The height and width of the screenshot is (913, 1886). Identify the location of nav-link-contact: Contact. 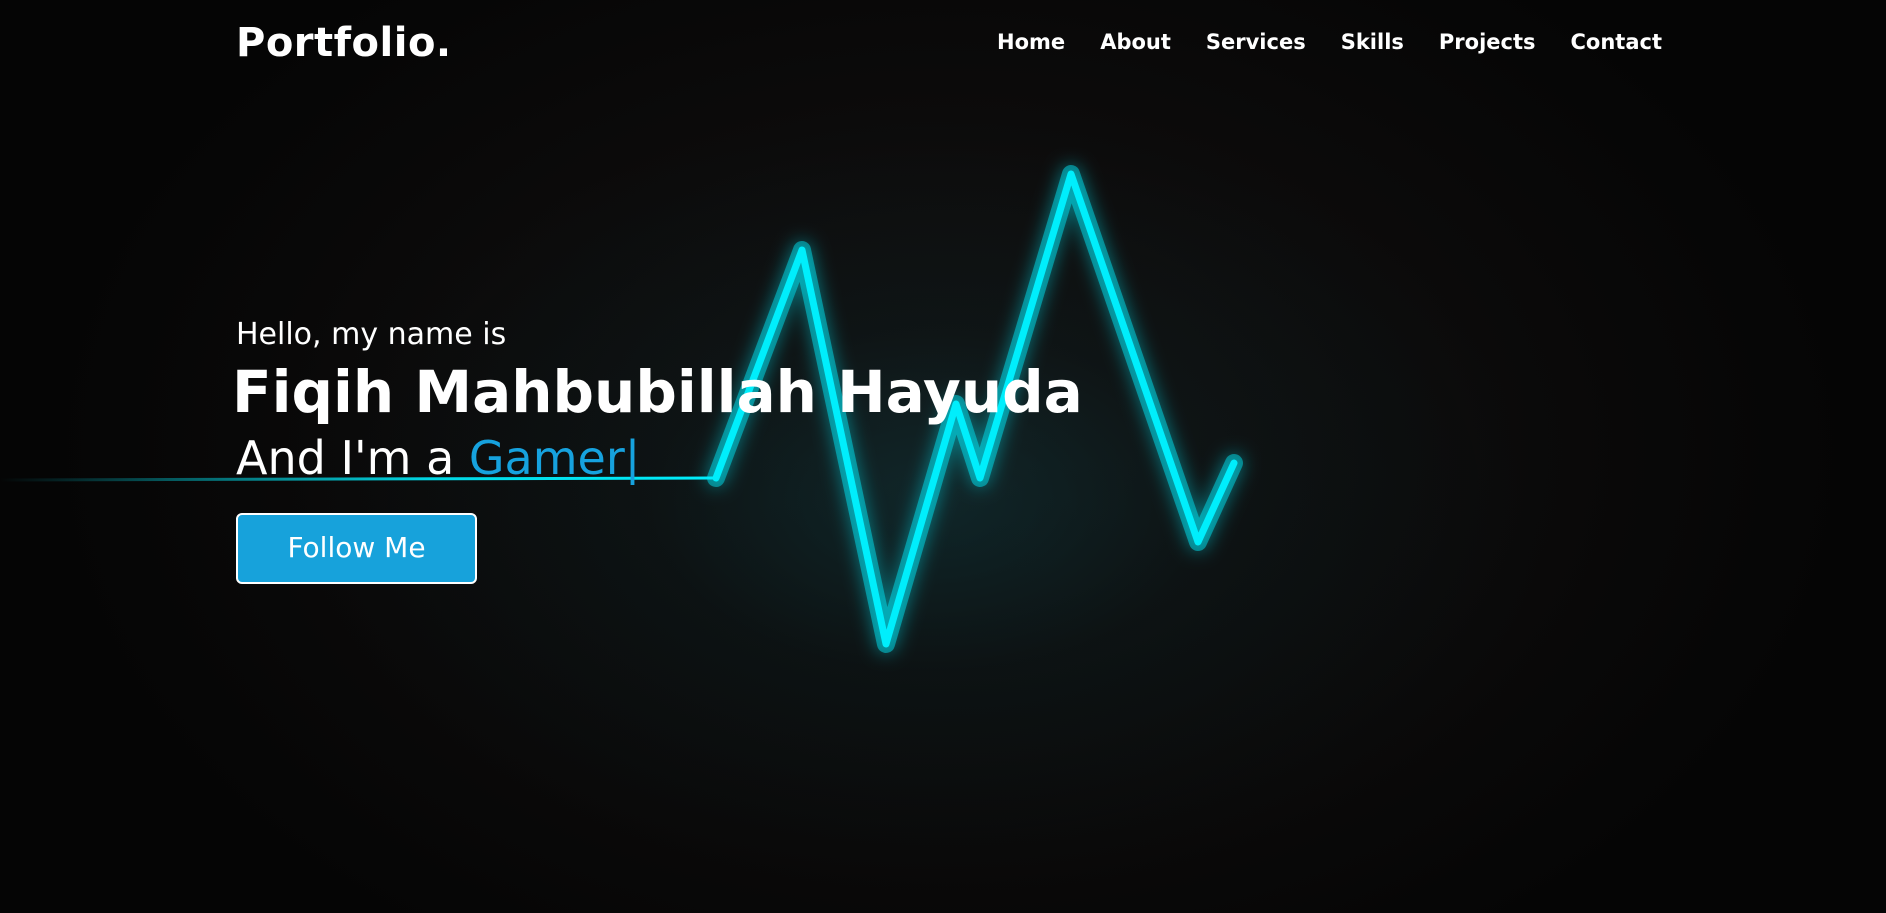
(1617, 42).